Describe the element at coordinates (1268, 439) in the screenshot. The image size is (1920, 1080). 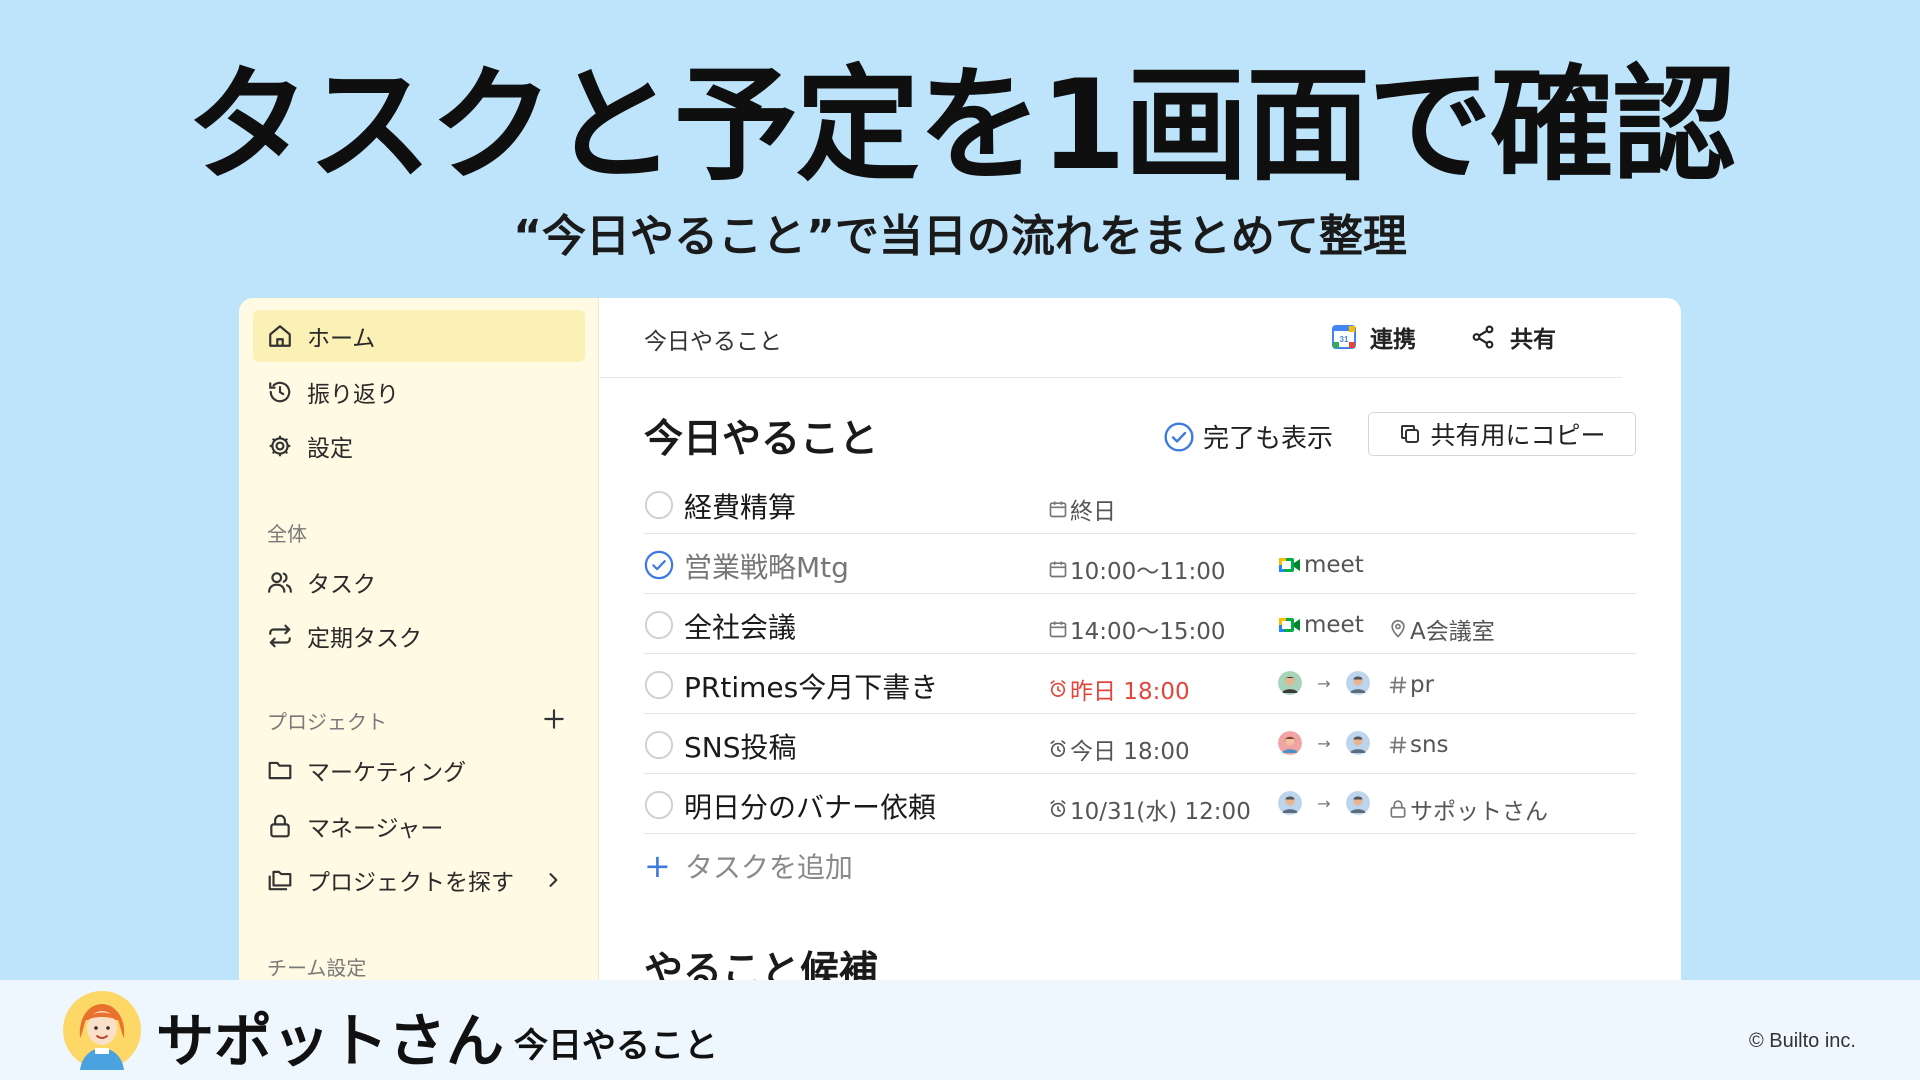
I see `show-done-label: 完了も表示` at that location.